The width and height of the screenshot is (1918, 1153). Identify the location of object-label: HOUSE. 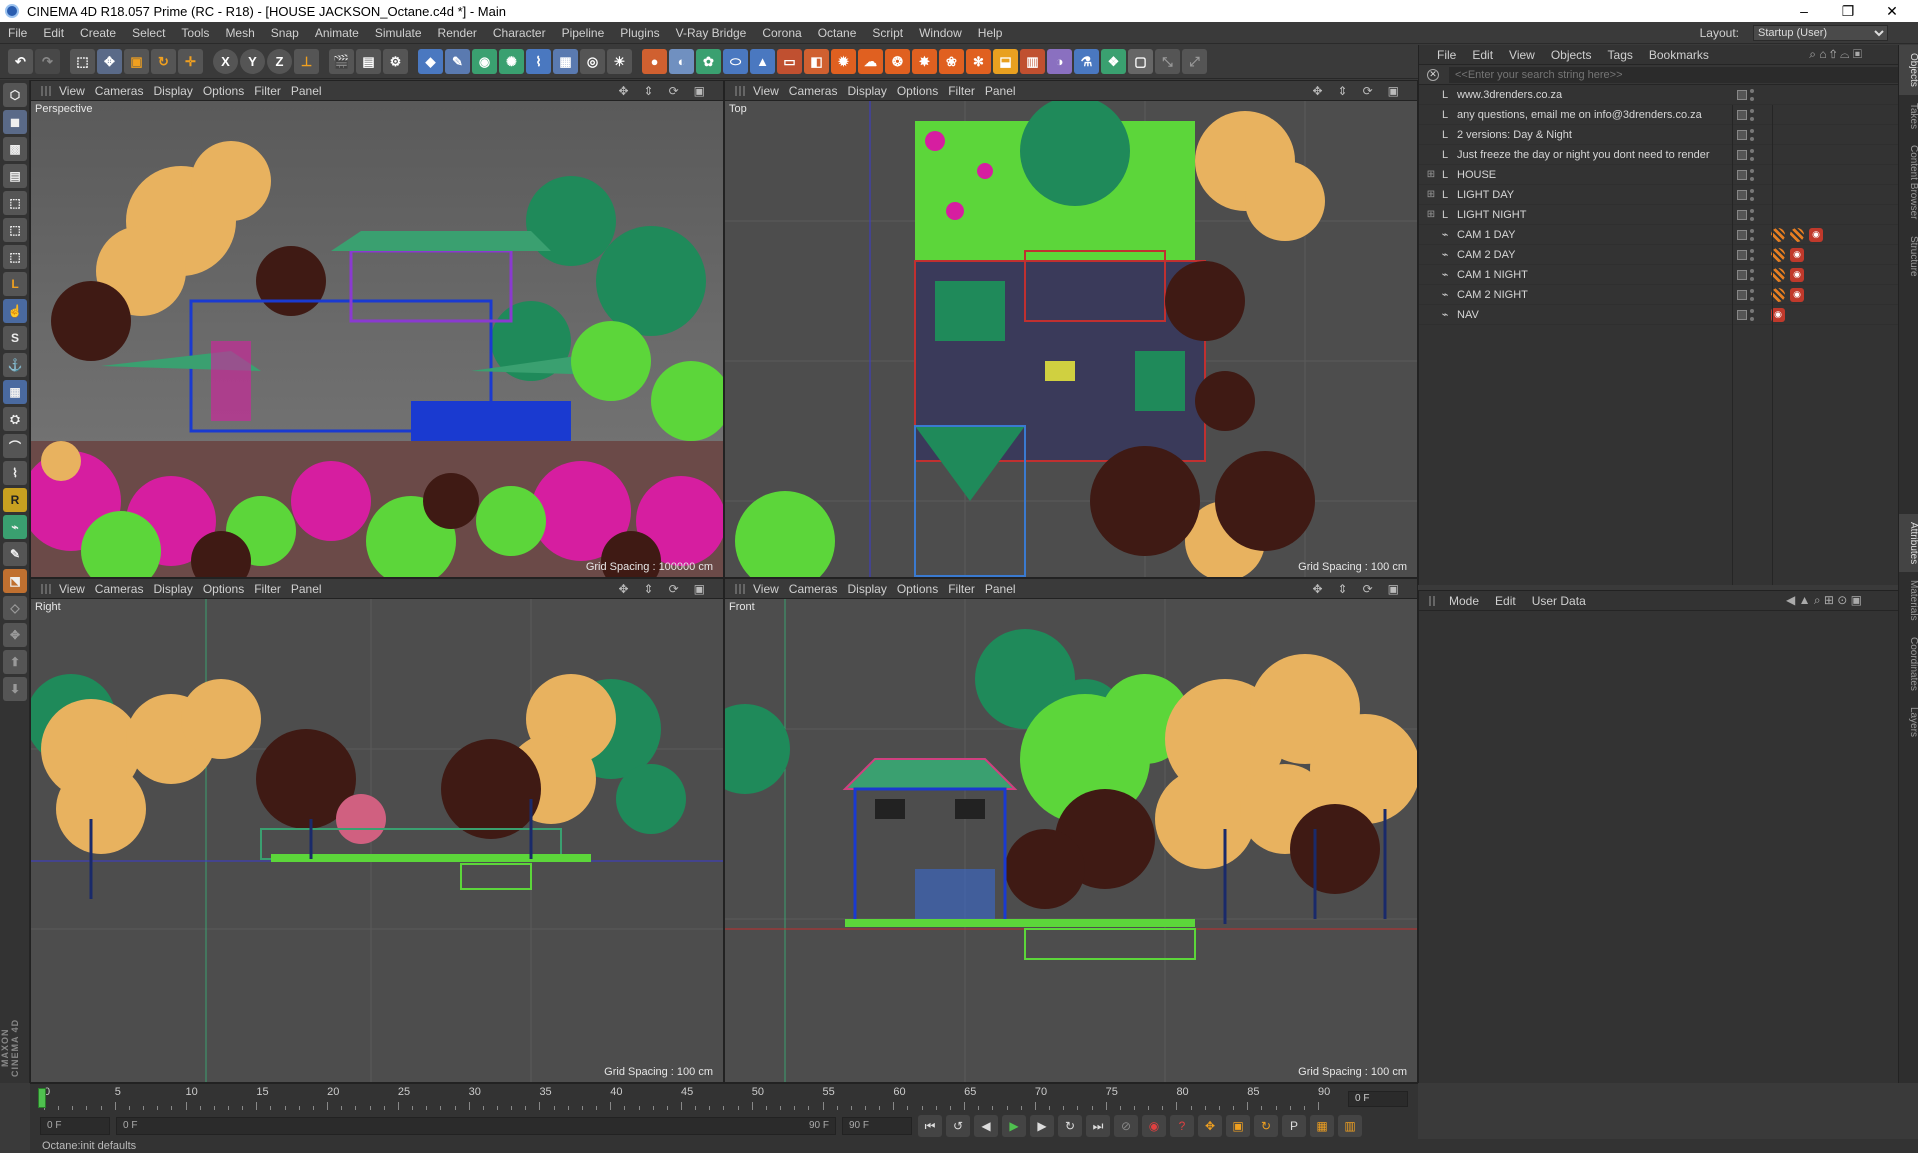
(1599, 175).